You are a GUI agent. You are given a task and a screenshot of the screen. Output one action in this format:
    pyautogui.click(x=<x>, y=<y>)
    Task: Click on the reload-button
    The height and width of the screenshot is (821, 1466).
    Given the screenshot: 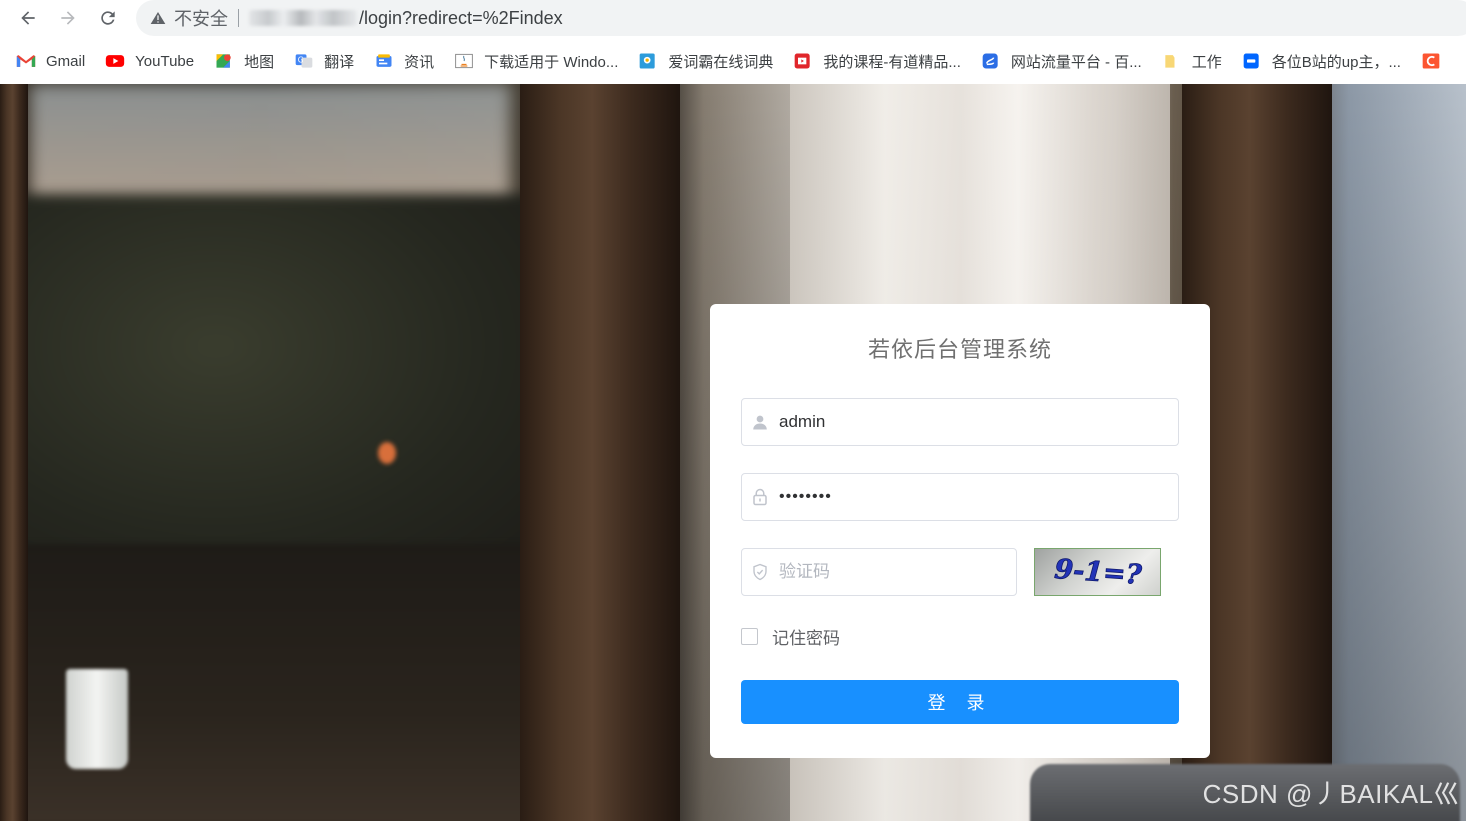 What is the action you would take?
    pyautogui.click(x=108, y=18)
    